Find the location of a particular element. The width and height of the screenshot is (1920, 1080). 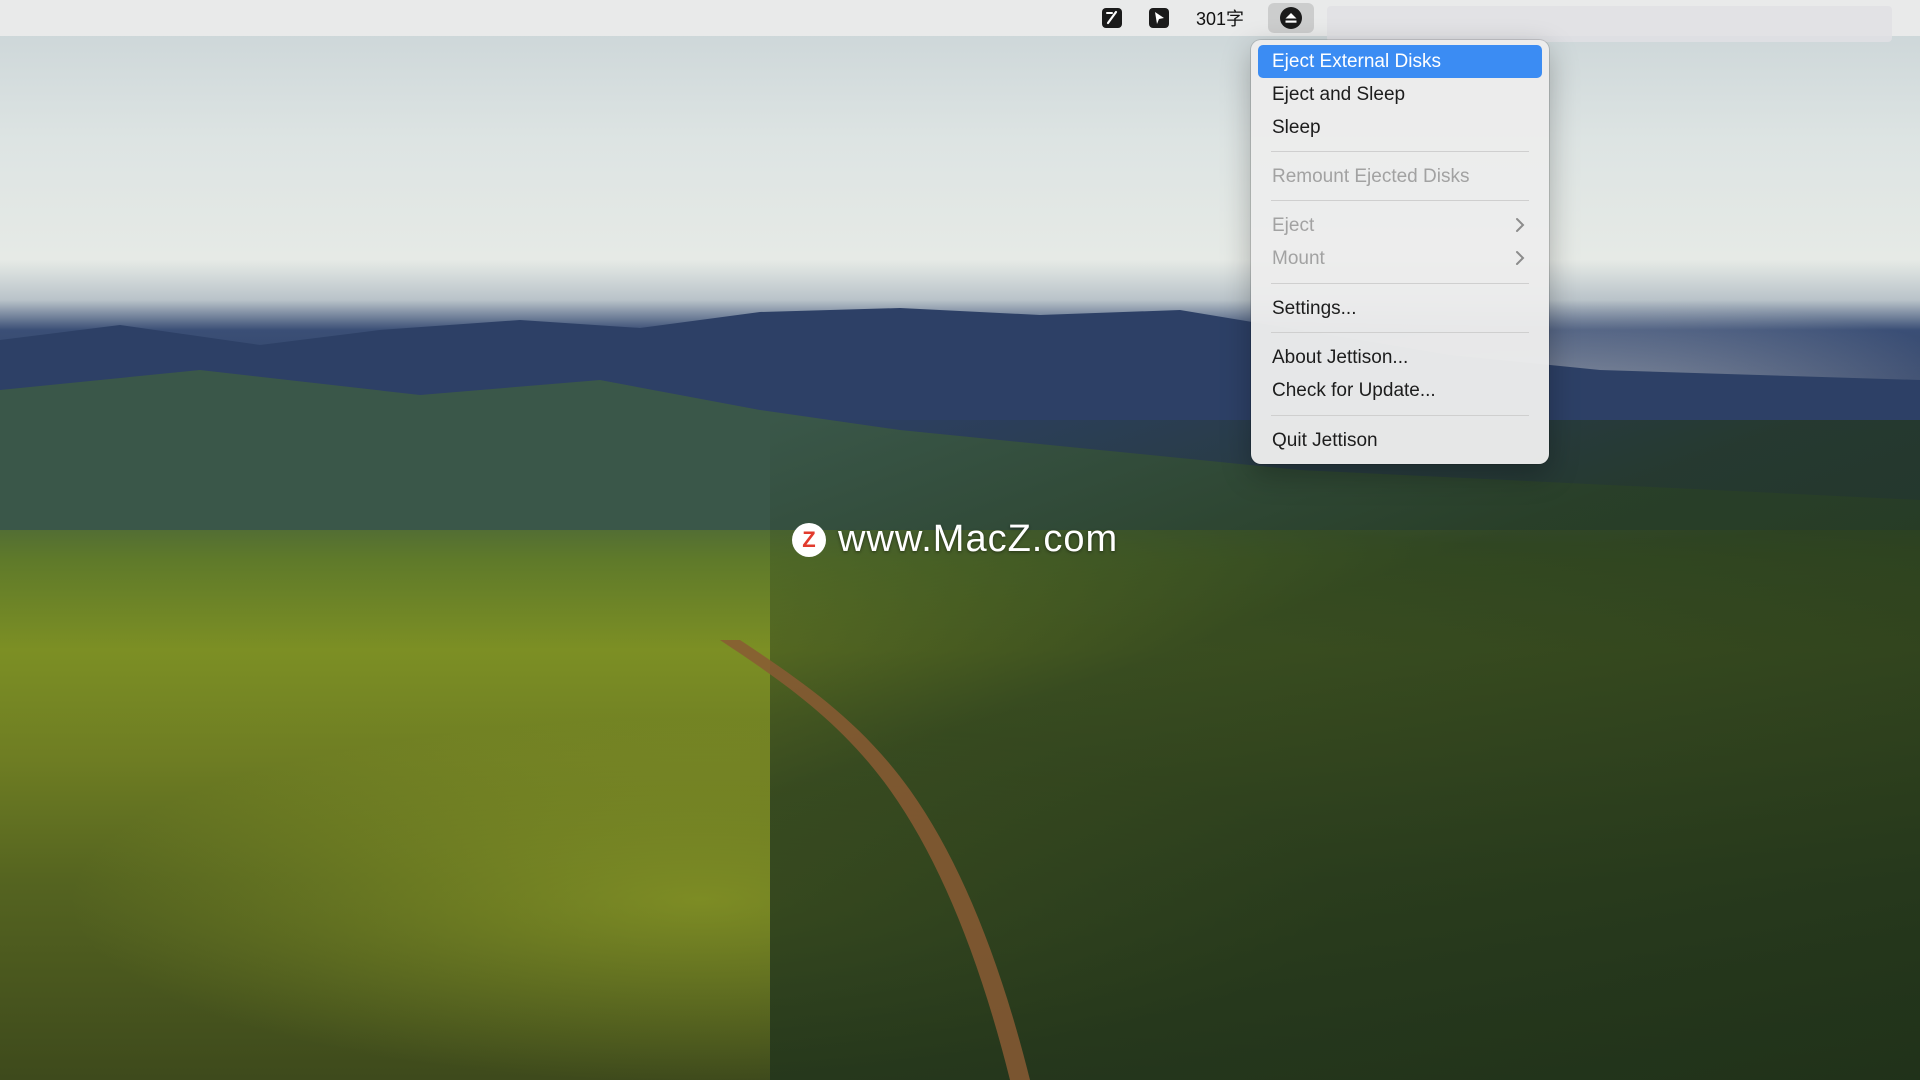

blurred-status-icons is located at coordinates (1609, 24).